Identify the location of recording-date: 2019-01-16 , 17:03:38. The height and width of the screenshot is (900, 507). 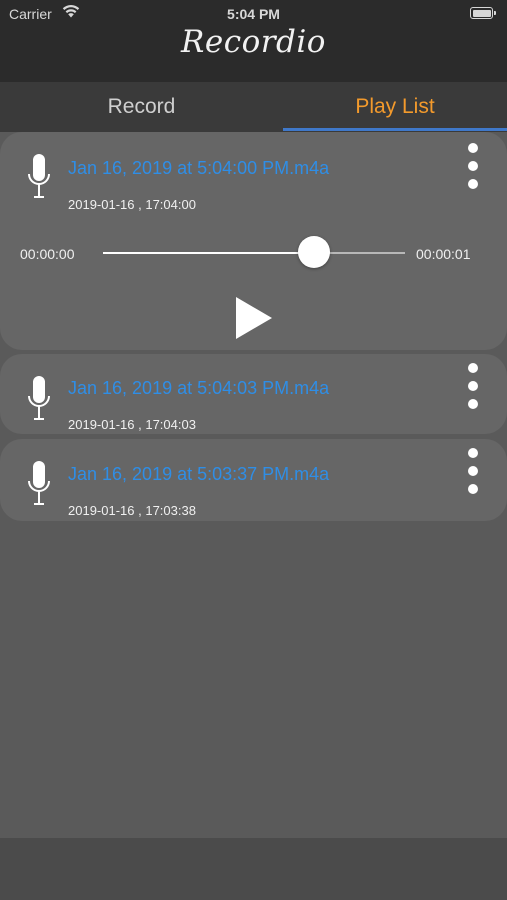
(132, 510).